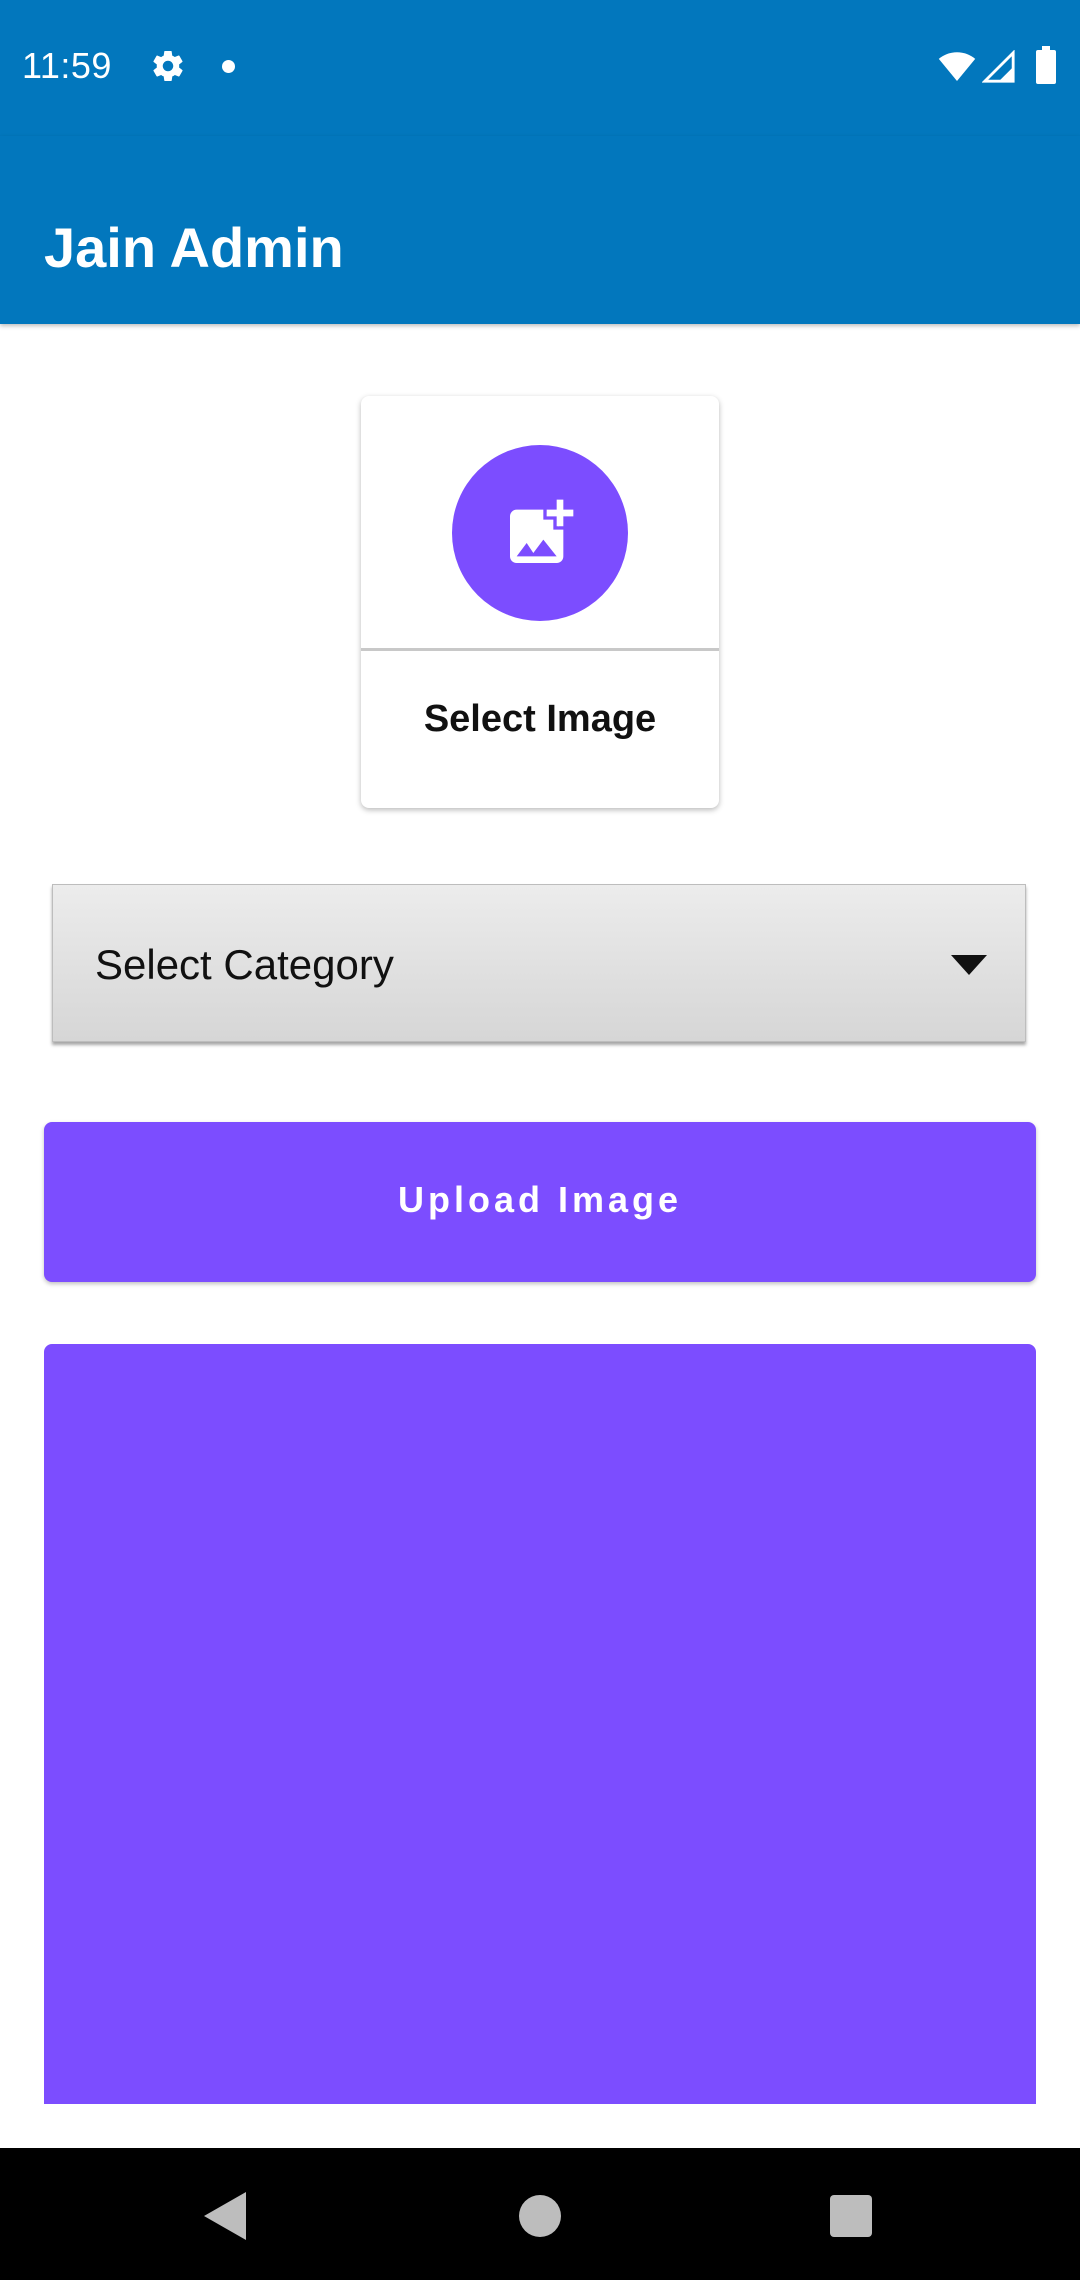 This screenshot has width=1080, height=2280. I want to click on select-image-card: Select Image, so click(540, 602).